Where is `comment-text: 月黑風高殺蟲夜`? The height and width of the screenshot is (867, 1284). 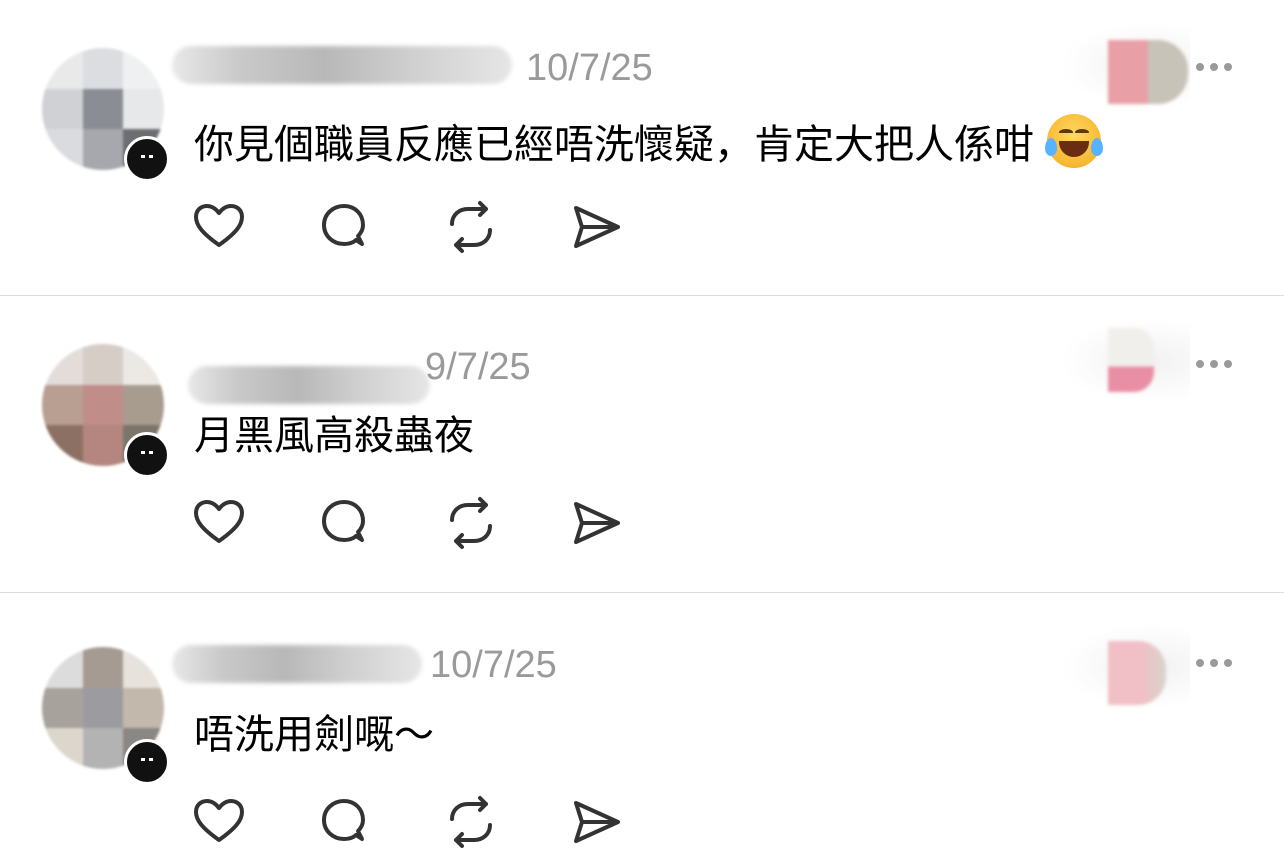 comment-text: 月黑風高殺蟲夜 is located at coordinates (334, 436).